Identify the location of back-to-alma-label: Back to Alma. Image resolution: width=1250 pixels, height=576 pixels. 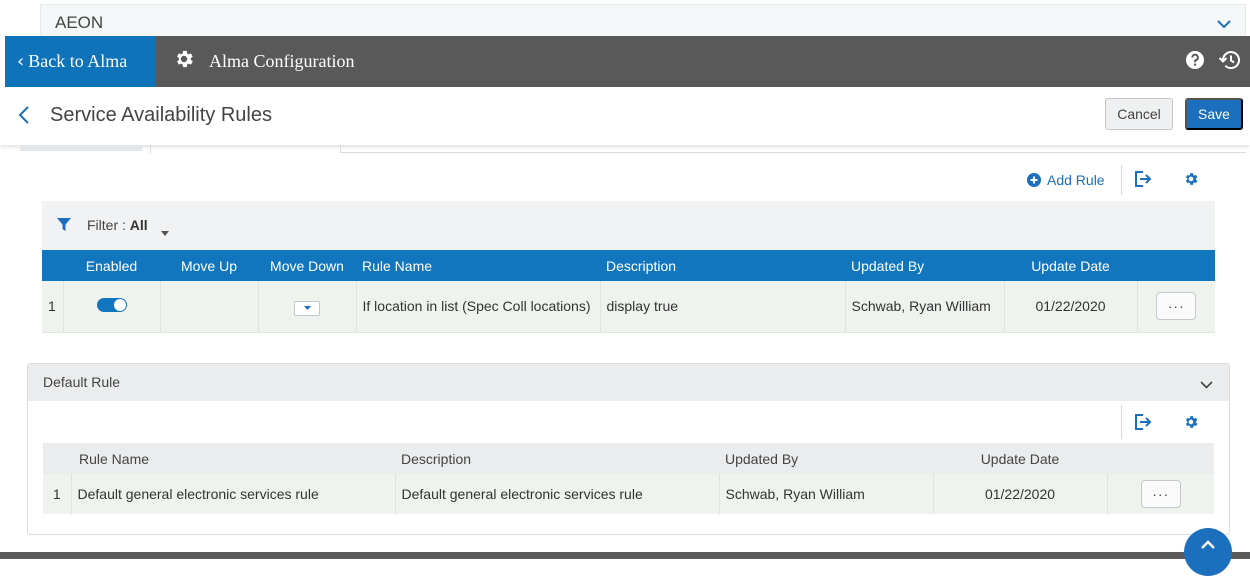
(78, 61).